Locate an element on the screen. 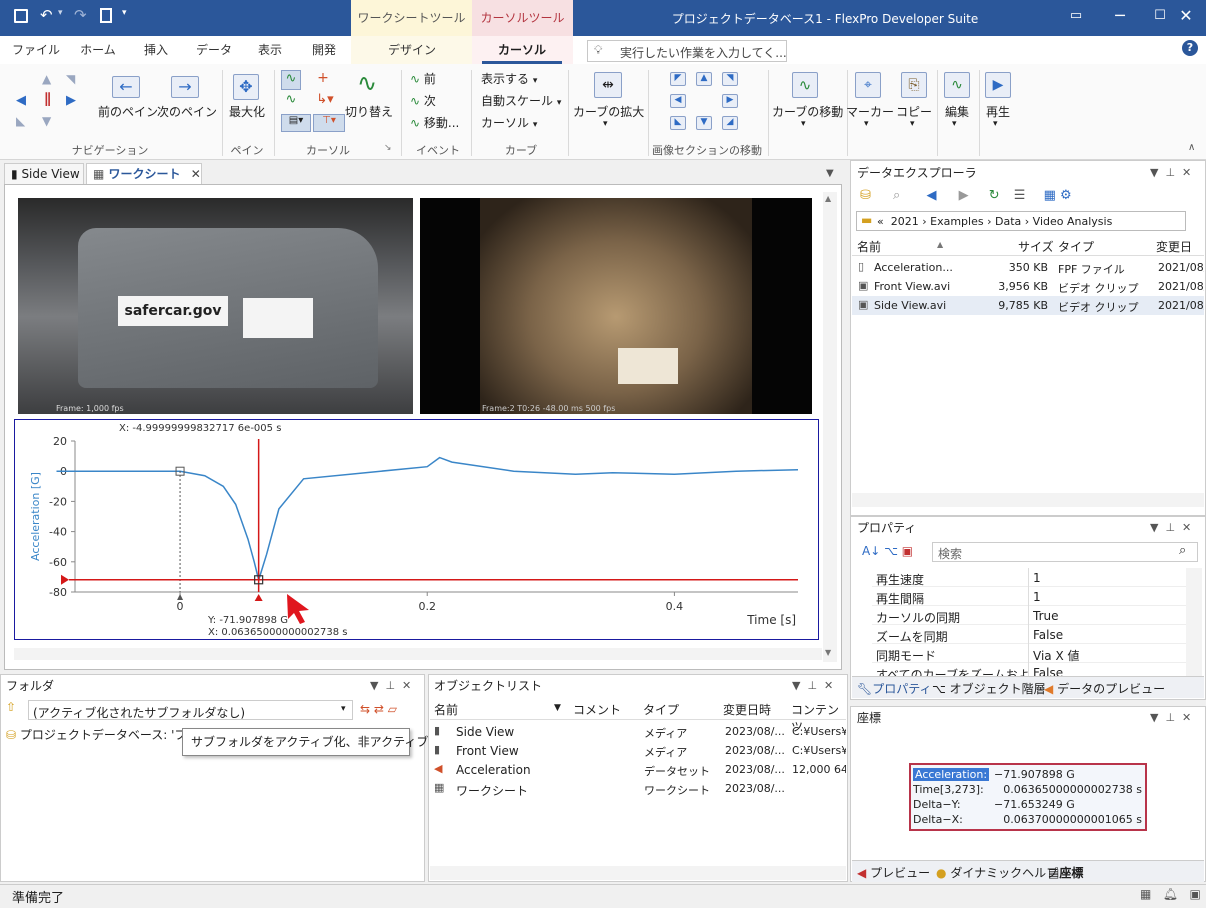 The width and height of the screenshot is (1206, 908). undo-icon: ↶ is located at coordinates (46, 15).